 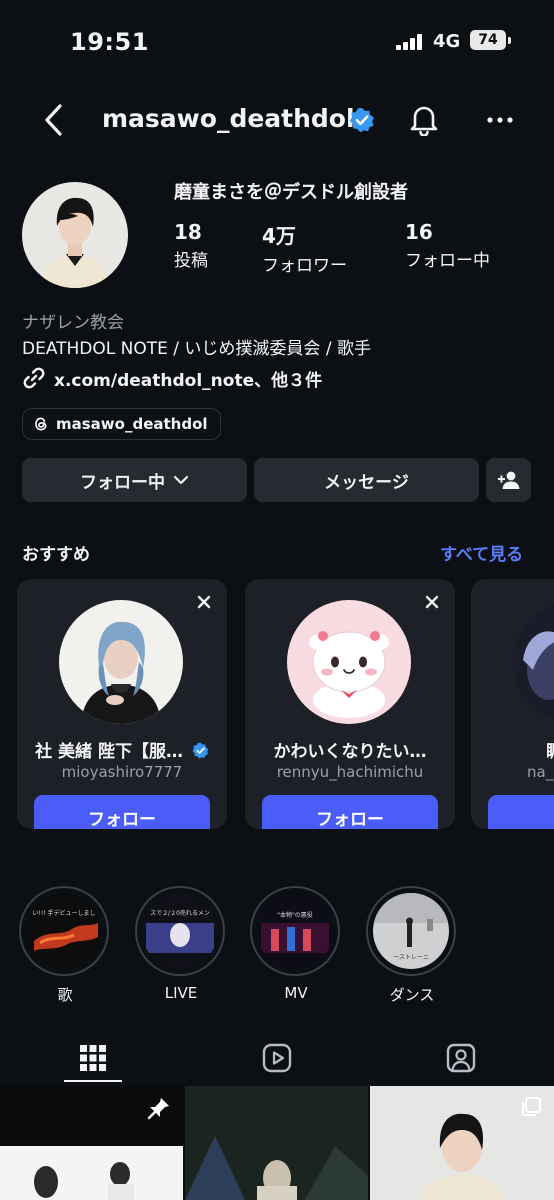 I want to click on tab-reels, so click(x=277, y=1058).